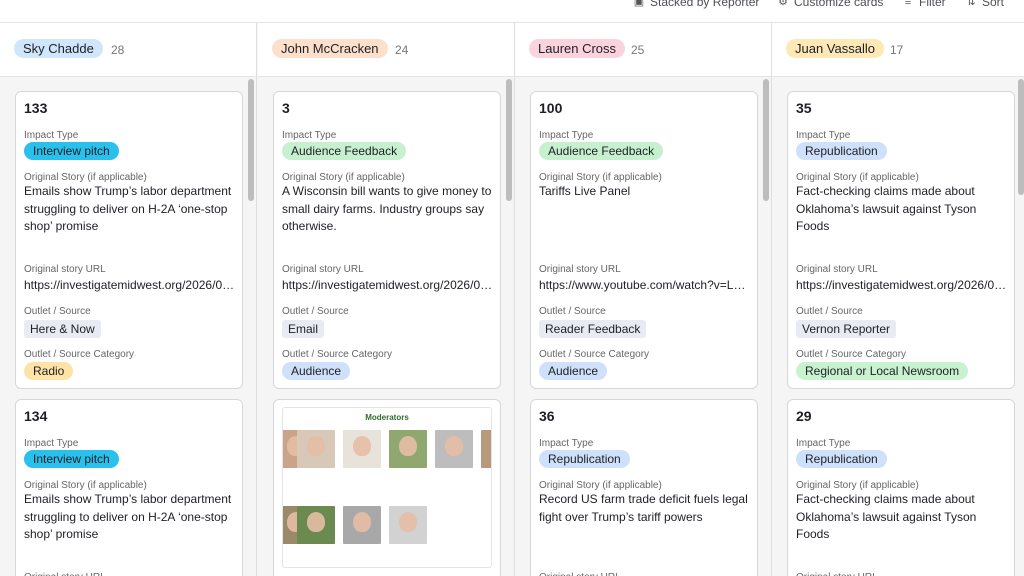  What do you see at coordinates (638, 50) in the screenshot?
I see `column-count: 25` at bounding box center [638, 50].